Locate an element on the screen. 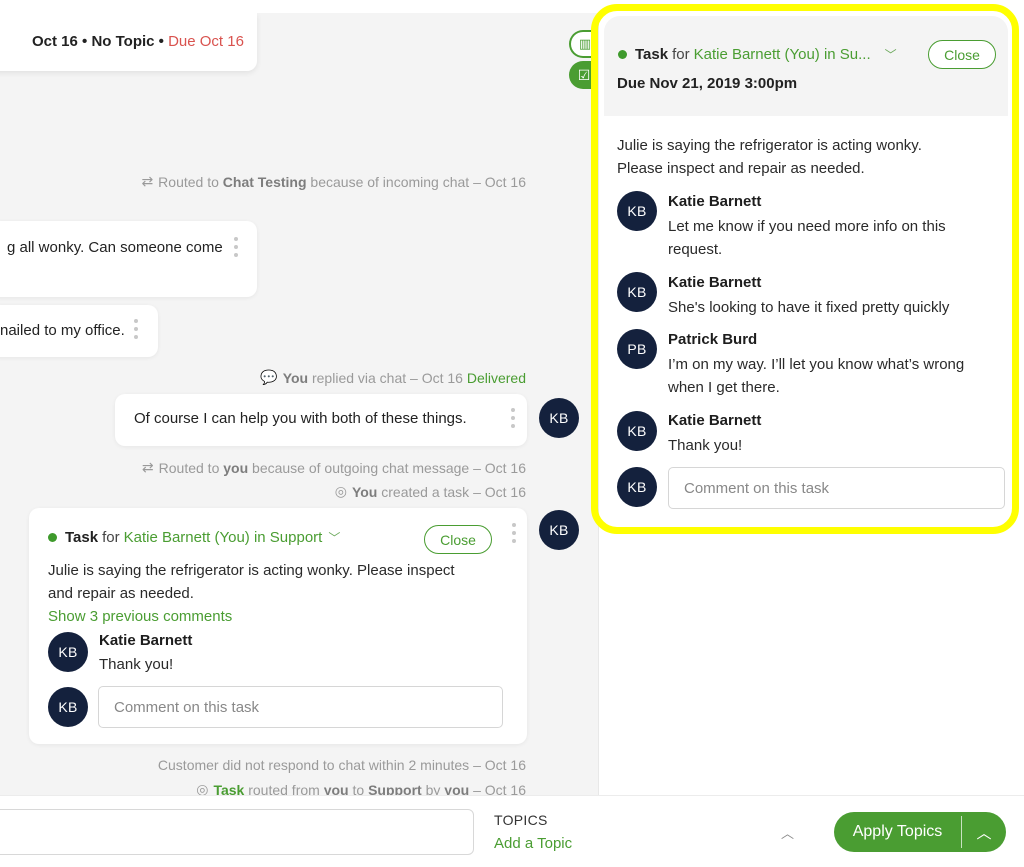  due-date-label: Due Oct 16 is located at coordinates (206, 41).